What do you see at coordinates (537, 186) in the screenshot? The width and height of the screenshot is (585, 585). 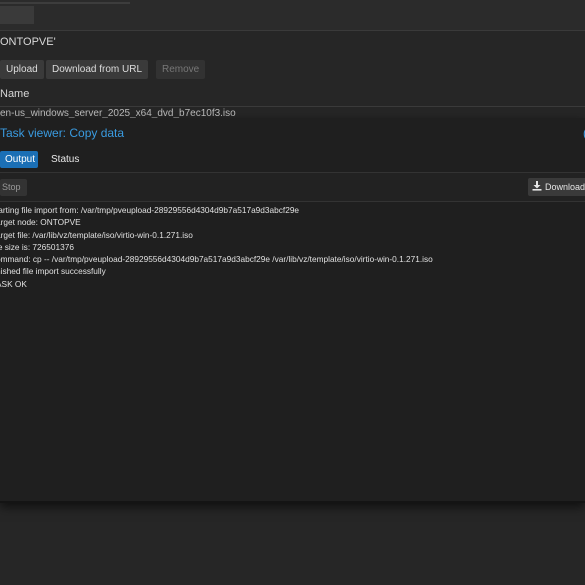 I see `download-icon` at bounding box center [537, 186].